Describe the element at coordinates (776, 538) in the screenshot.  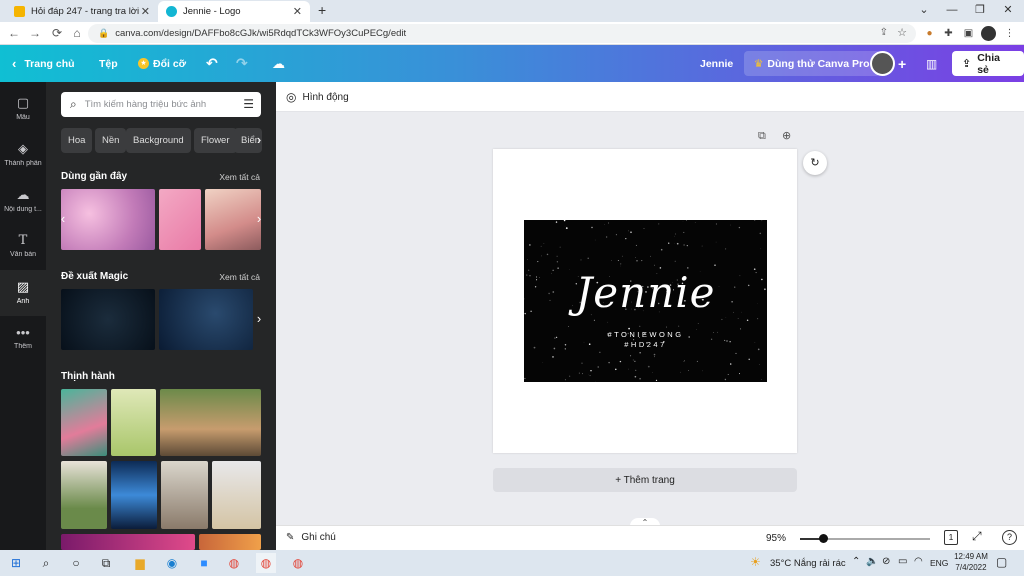
I see `zoom-value: 95%` at that location.